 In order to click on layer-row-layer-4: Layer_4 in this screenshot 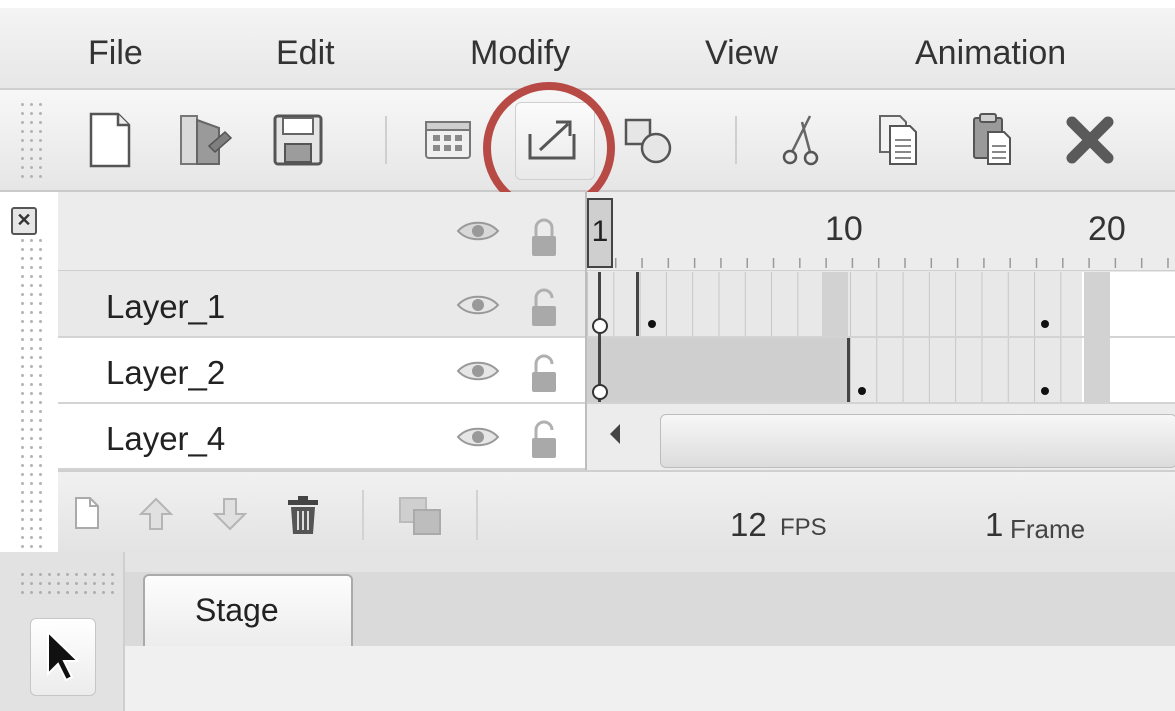, I will do `click(321, 437)`.